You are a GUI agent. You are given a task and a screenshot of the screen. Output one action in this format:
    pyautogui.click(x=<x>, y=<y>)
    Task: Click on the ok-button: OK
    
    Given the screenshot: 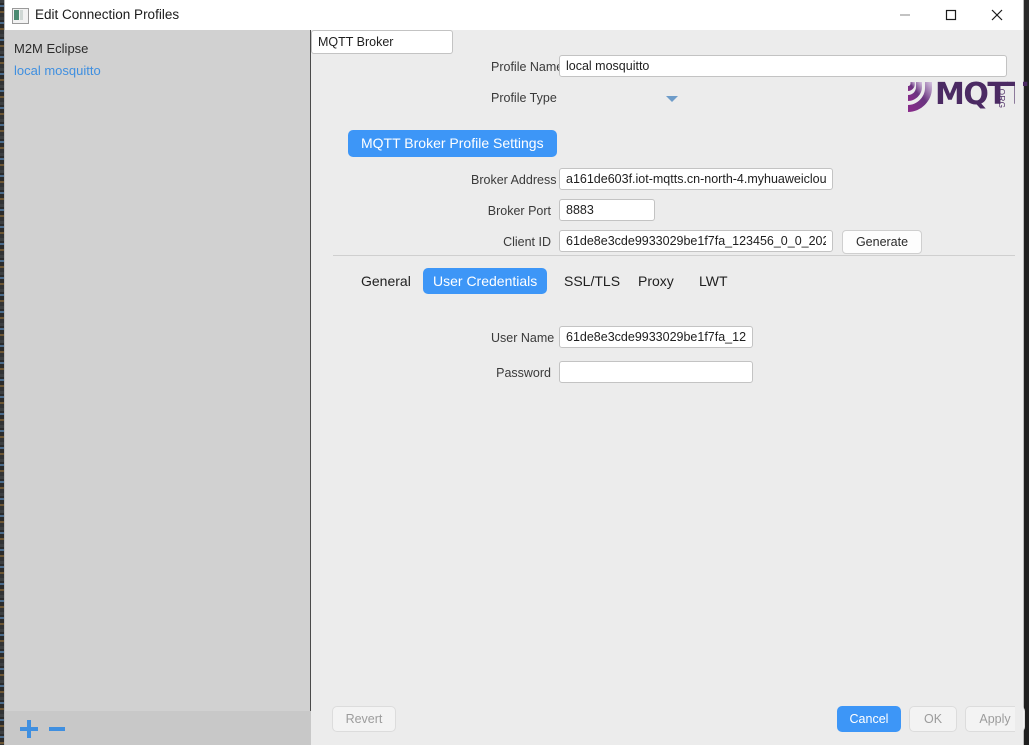 What is the action you would take?
    pyautogui.click(x=933, y=719)
    